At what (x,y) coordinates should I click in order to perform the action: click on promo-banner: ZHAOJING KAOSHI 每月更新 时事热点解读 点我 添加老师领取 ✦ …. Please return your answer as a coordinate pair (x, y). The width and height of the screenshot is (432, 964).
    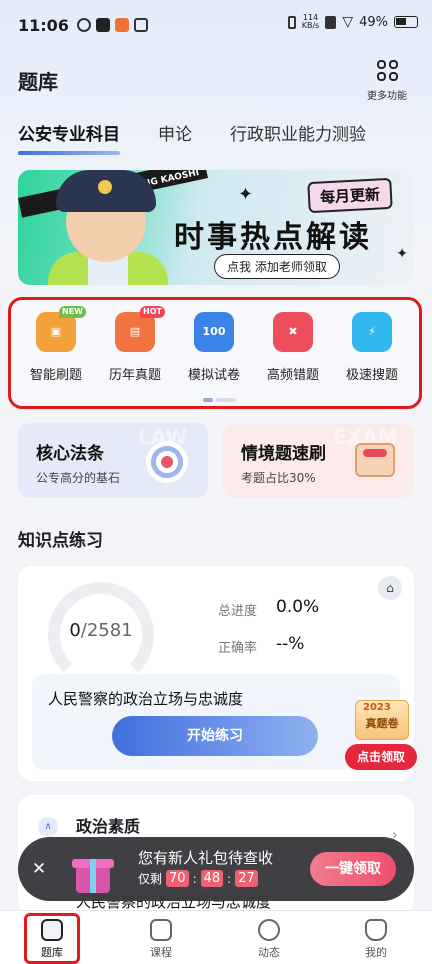
    Looking at the image, I should click on (216, 227).